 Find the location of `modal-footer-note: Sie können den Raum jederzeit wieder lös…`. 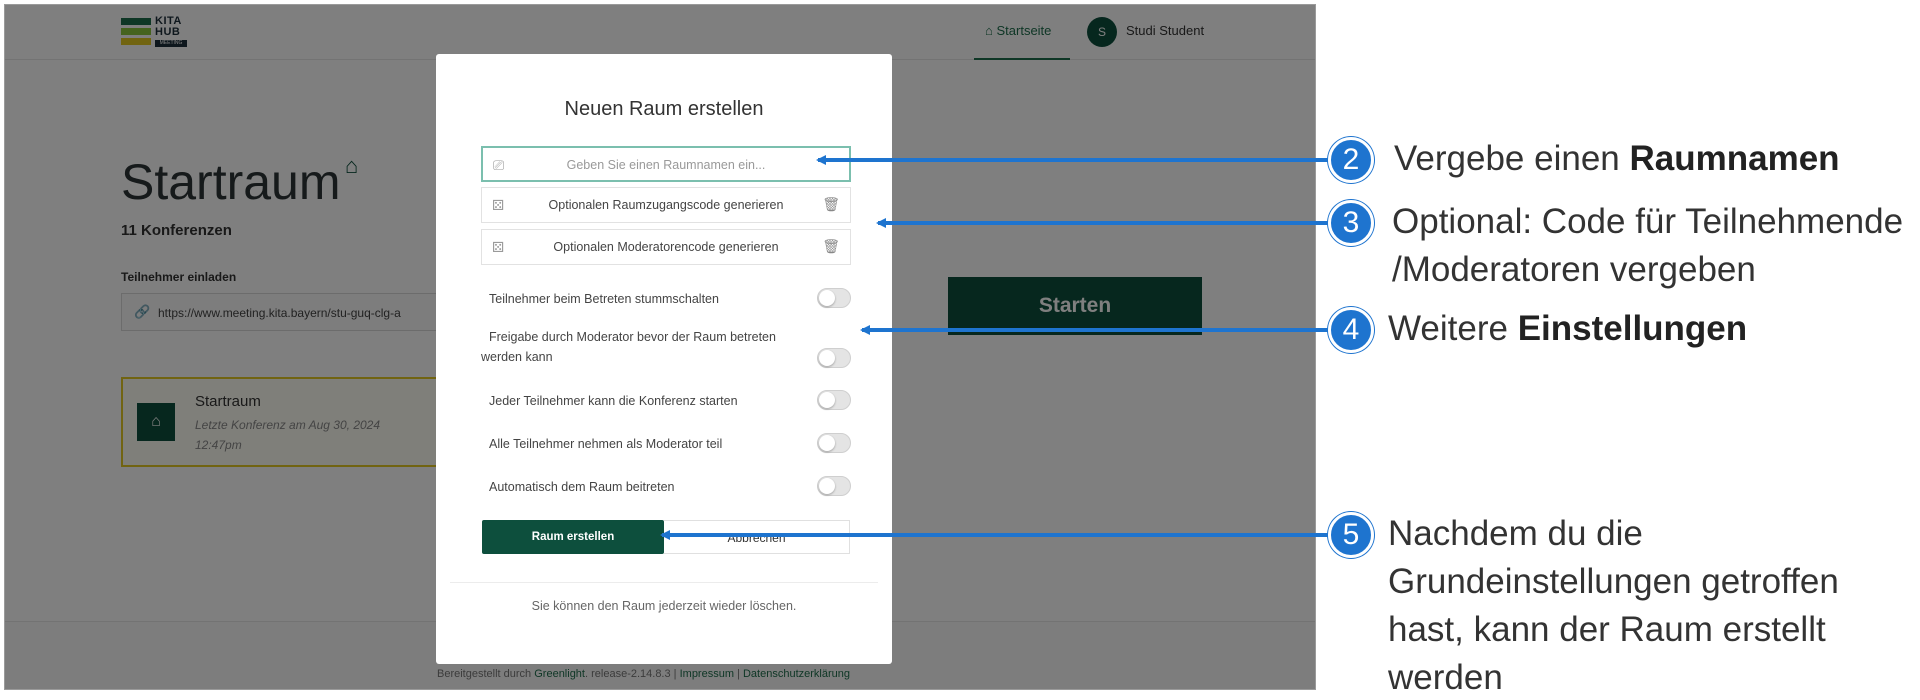

modal-footer-note: Sie können den Raum jederzeit wieder lös… is located at coordinates (664, 606).